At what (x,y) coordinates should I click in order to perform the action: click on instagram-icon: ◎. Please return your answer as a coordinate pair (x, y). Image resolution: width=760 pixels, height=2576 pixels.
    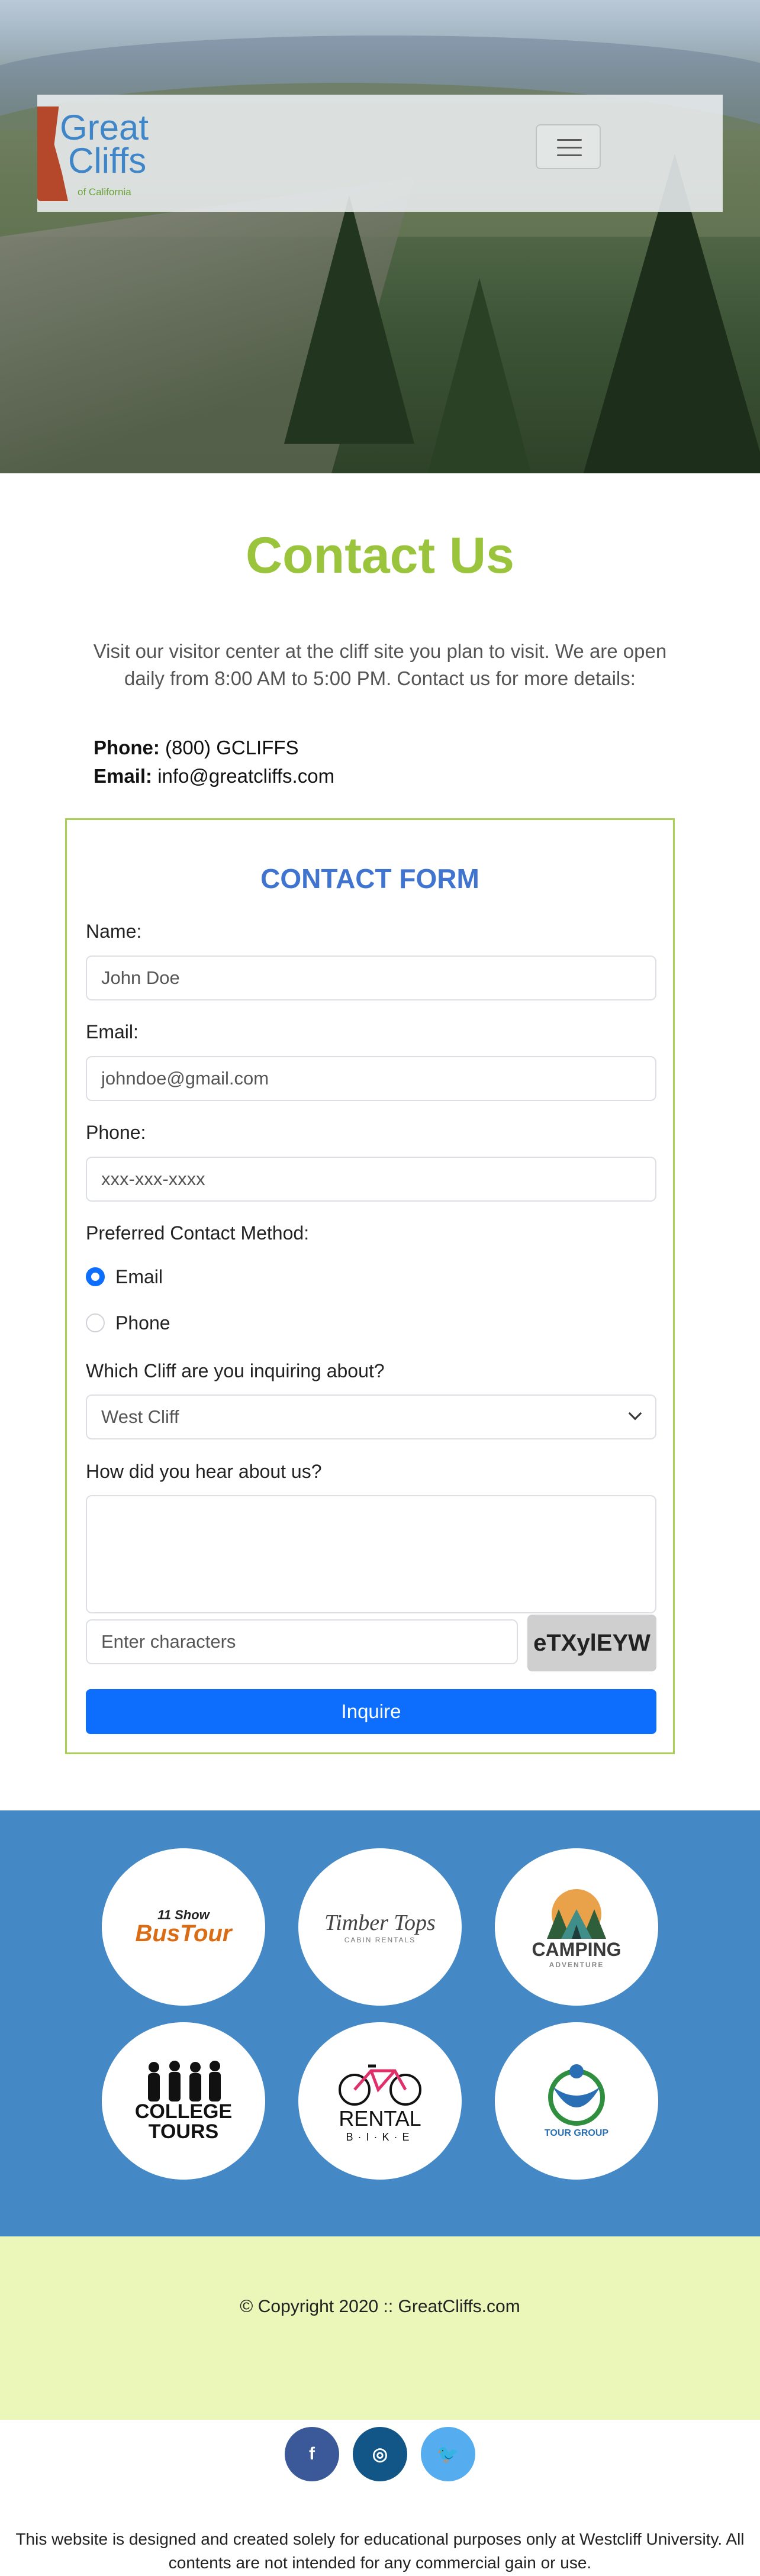
    Looking at the image, I should click on (380, 2454).